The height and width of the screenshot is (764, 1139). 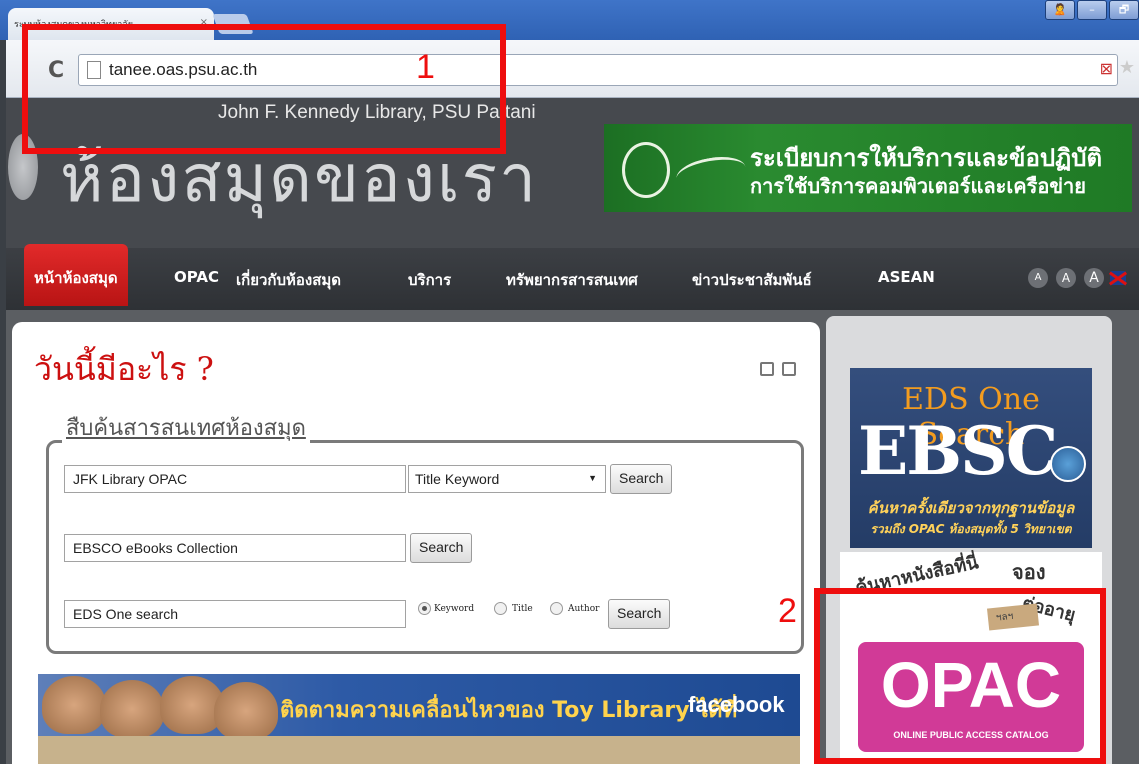 I want to click on author-radio-label: Author, so click(x=584, y=609).